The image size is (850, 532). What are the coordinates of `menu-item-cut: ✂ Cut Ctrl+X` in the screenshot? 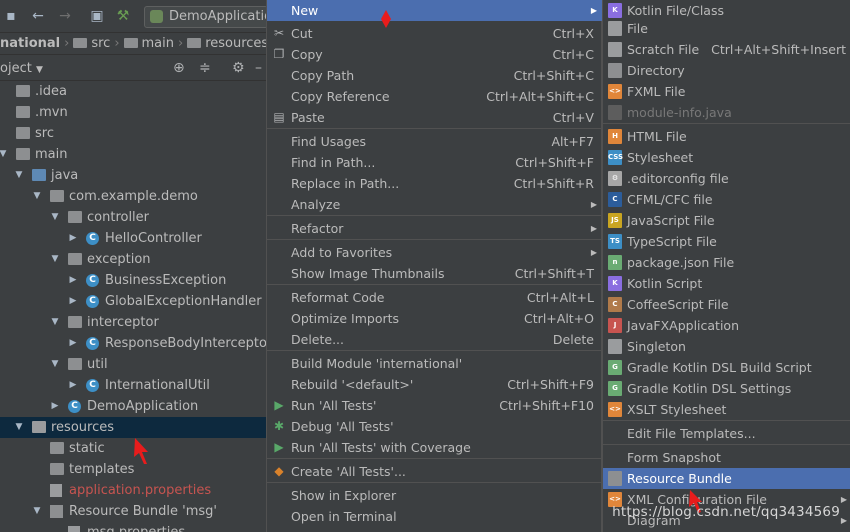 It's located at (434, 33).